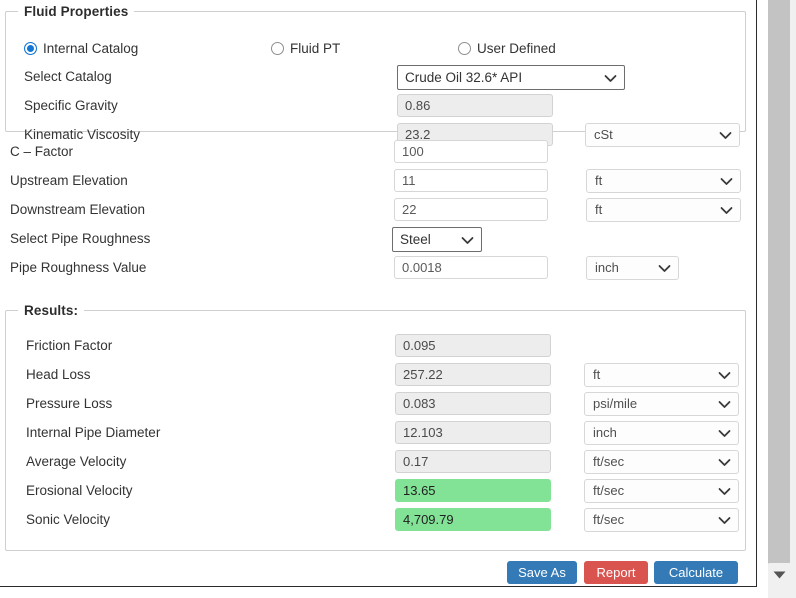 The width and height of the screenshot is (796, 598). Describe the element at coordinates (609, 519) in the screenshot. I see `sonic-velocity-unit-value: ft/sec` at that location.